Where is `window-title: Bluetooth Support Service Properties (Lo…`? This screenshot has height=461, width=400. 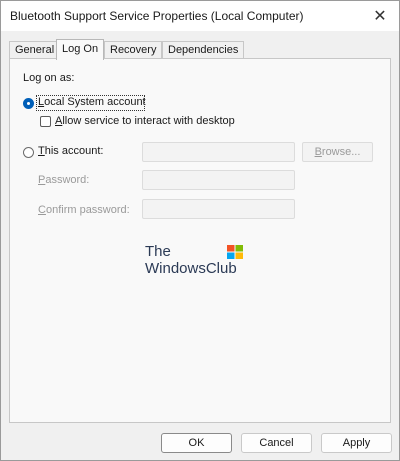 window-title: Bluetooth Support Service Properties (Lo… is located at coordinates (157, 16).